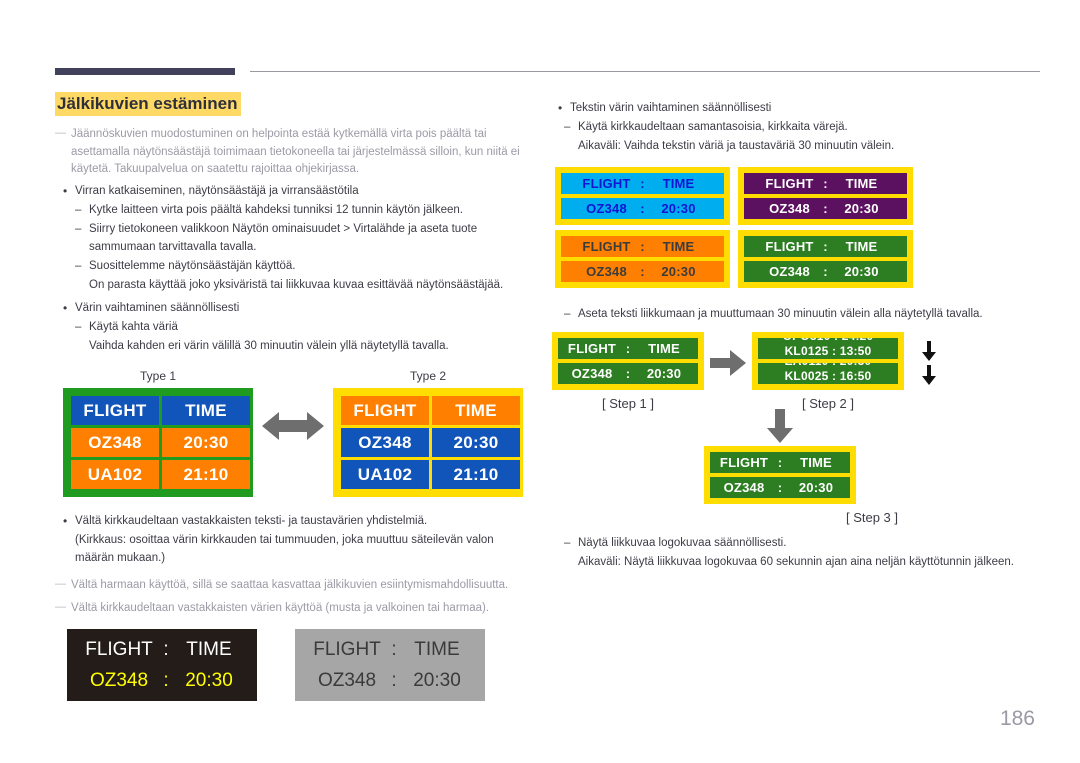 The width and height of the screenshot is (1080, 763). Describe the element at coordinates (606, 247) in the screenshot. I see `orange-flight-label: FLIGHT` at that location.